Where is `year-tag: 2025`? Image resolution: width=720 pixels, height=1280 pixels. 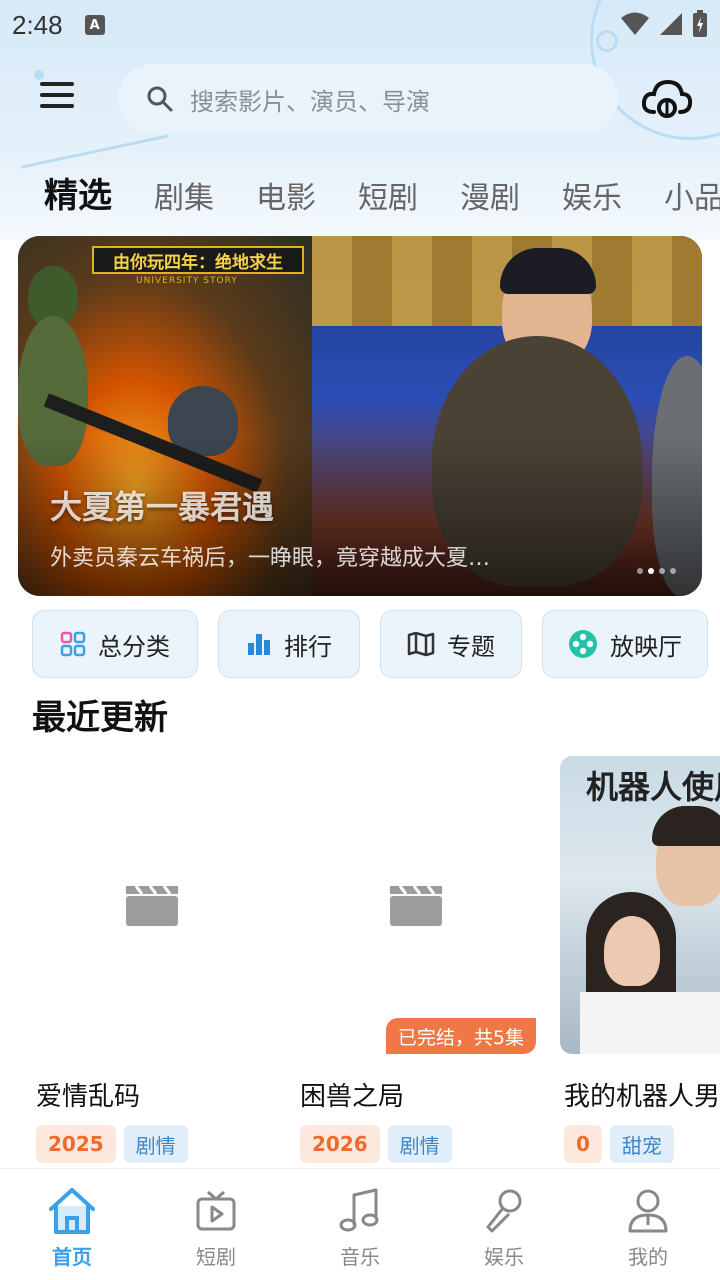 year-tag: 2025 is located at coordinates (76, 1144).